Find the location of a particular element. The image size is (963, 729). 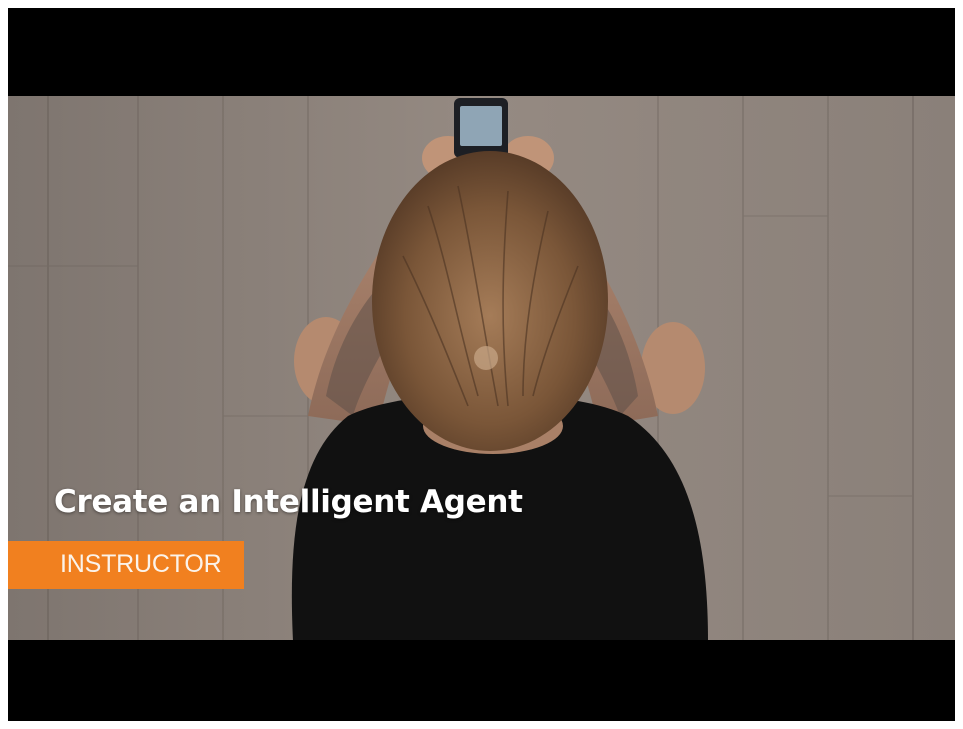

instructor-badge-label: INSTRUCTOR is located at coordinates (141, 564).